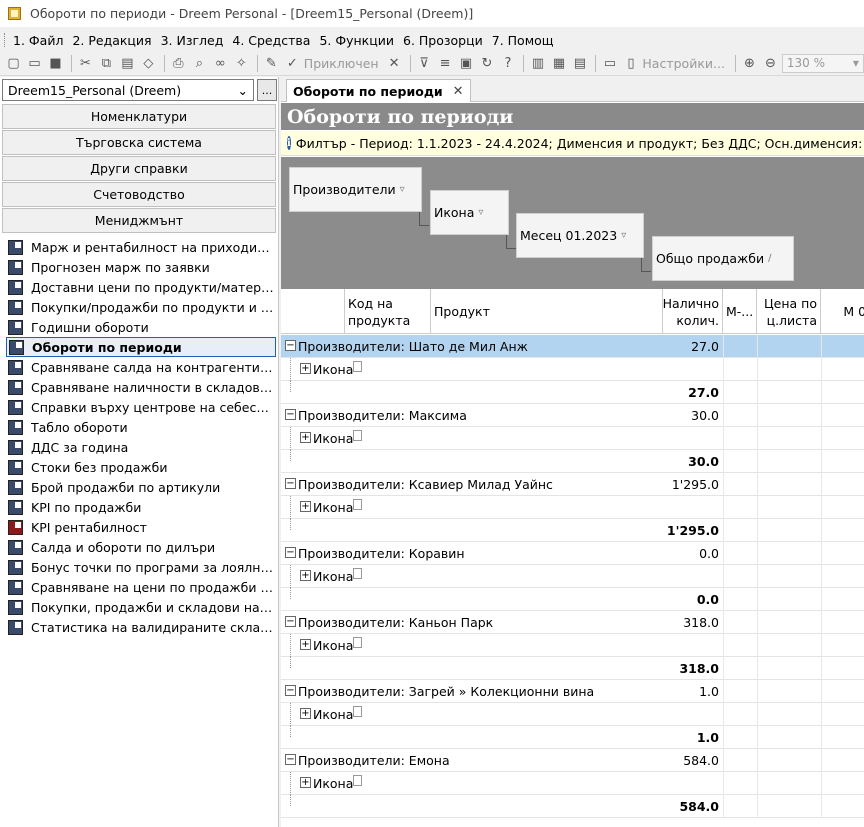  What do you see at coordinates (445, 63) in the screenshot?
I see `list-icon: ≡` at bounding box center [445, 63].